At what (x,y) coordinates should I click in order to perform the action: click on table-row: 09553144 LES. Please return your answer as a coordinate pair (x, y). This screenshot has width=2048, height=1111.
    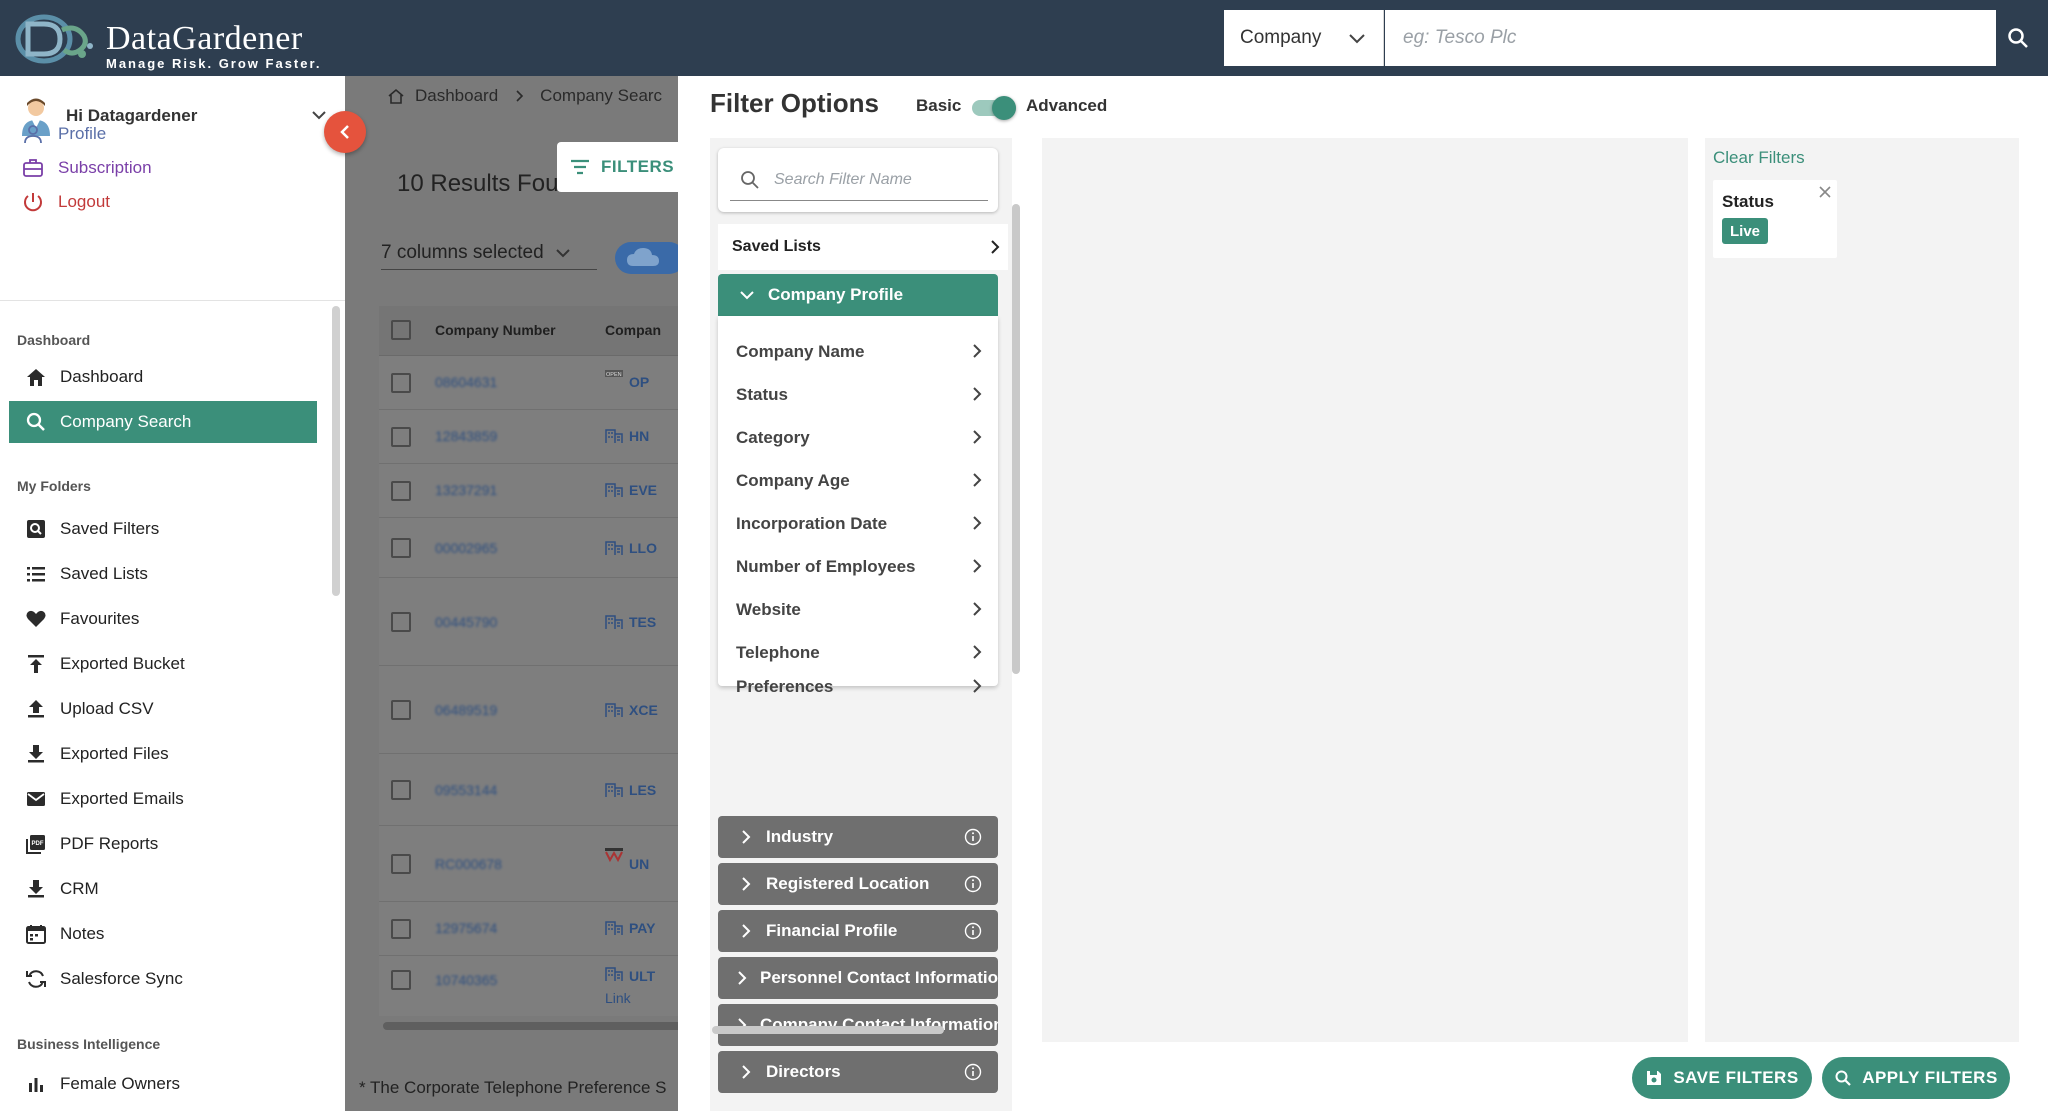
    Looking at the image, I should click on (528, 790).